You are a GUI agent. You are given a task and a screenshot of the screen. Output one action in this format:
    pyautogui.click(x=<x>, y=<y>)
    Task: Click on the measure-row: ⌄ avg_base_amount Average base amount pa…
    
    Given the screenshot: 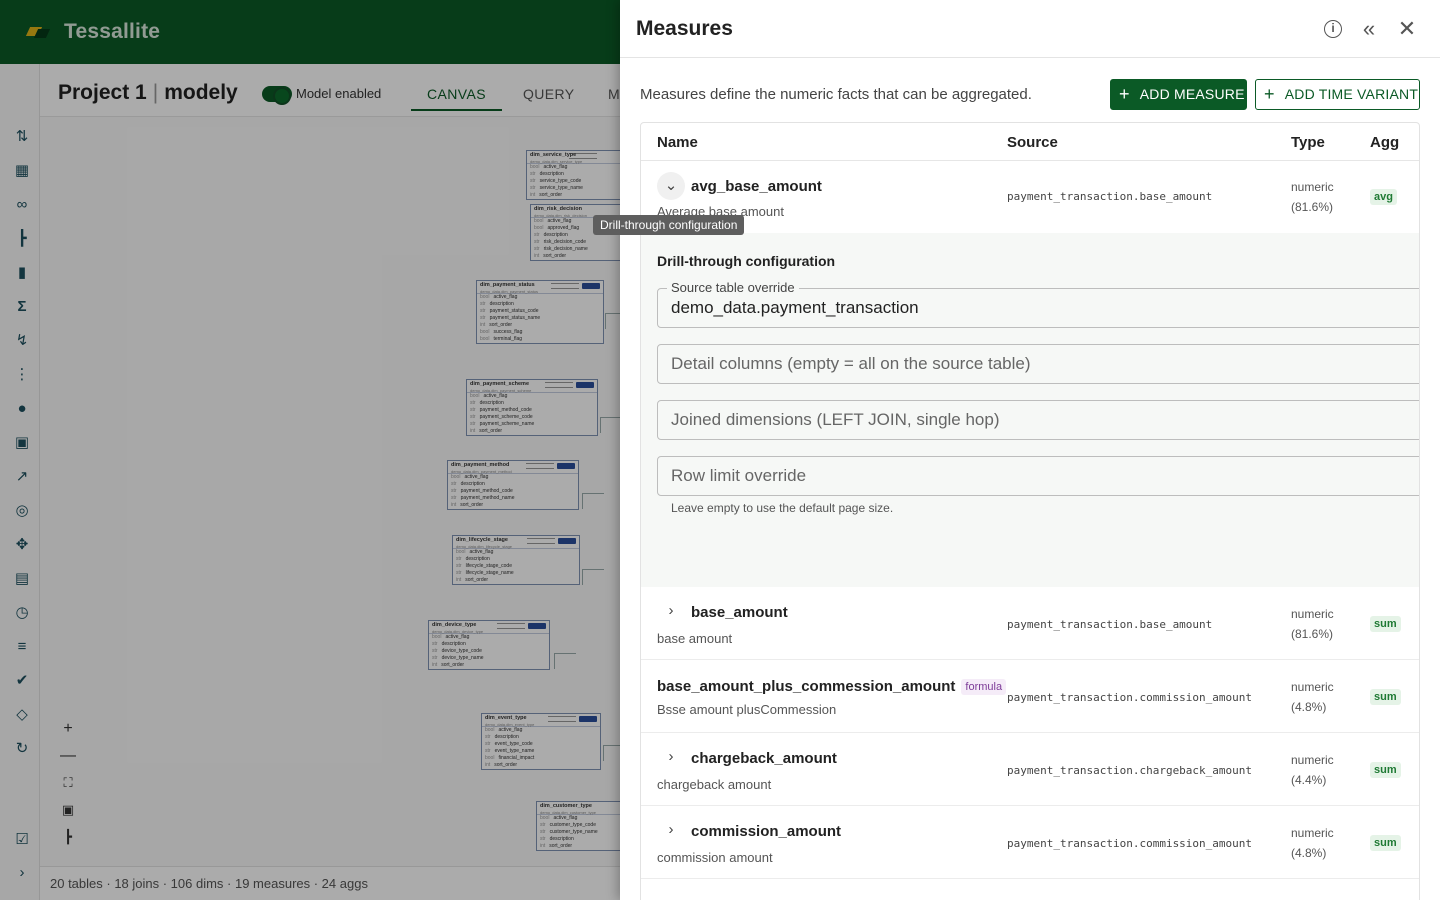 What is the action you would take?
    pyautogui.click(x=1030, y=197)
    